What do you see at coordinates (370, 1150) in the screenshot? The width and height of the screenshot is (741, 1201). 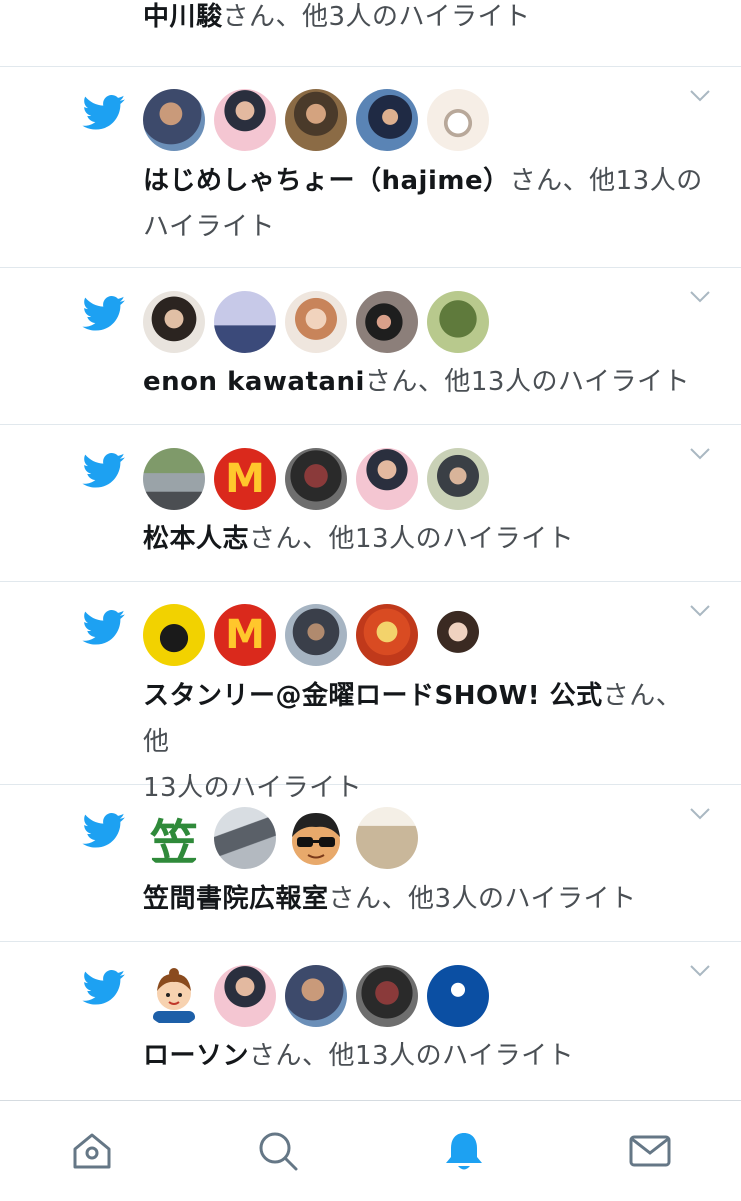 I see `bottom-tab-bar` at bounding box center [370, 1150].